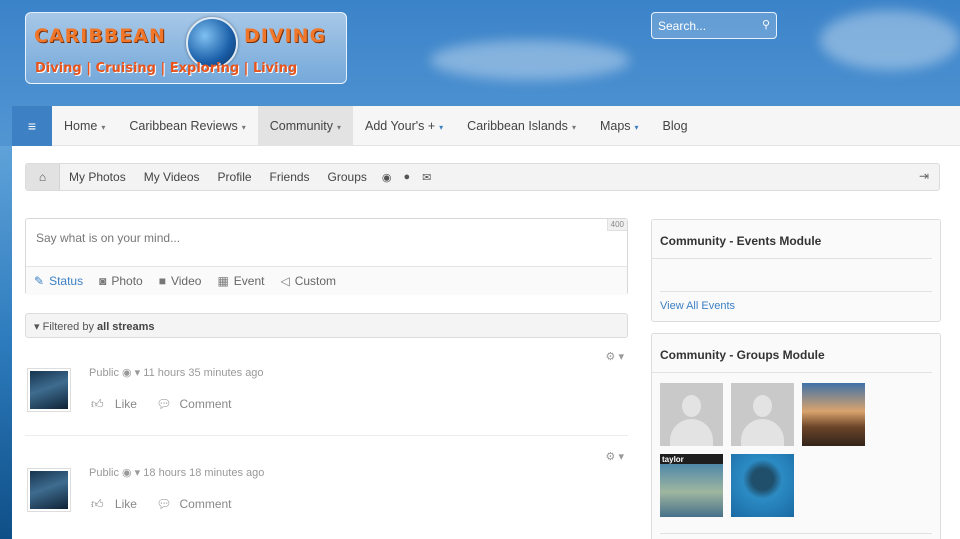 The width and height of the screenshot is (960, 539). What do you see at coordinates (127, 281) in the screenshot?
I see `tab-label: Photo` at bounding box center [127, 281].